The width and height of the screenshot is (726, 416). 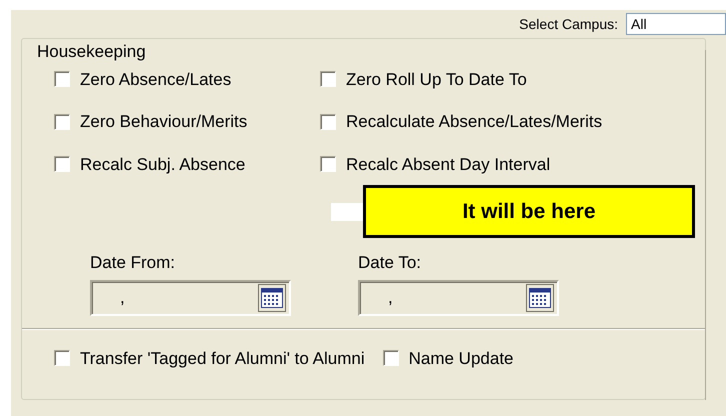 What do you see at coordinates (448, 165) in the screenshot?
I see `checkbox-label: Recalc Absent Day Interval` at bounding box center [448, 165].